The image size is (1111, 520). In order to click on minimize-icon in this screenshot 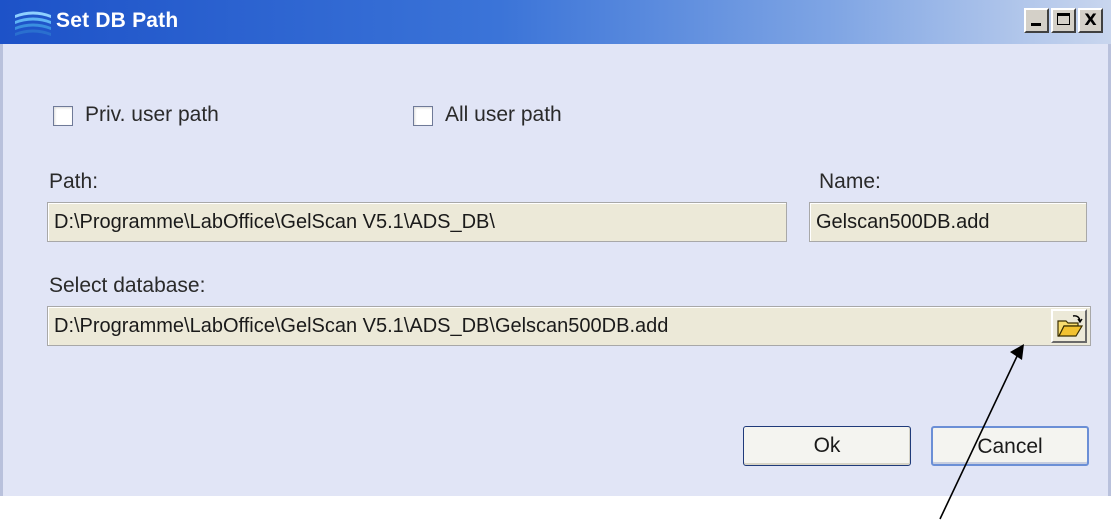, I will do `click(1036, 24)`.